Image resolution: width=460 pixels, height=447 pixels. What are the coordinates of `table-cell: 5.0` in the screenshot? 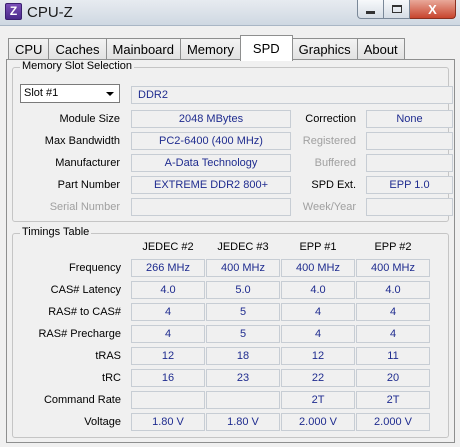 It's located at (243, 290).